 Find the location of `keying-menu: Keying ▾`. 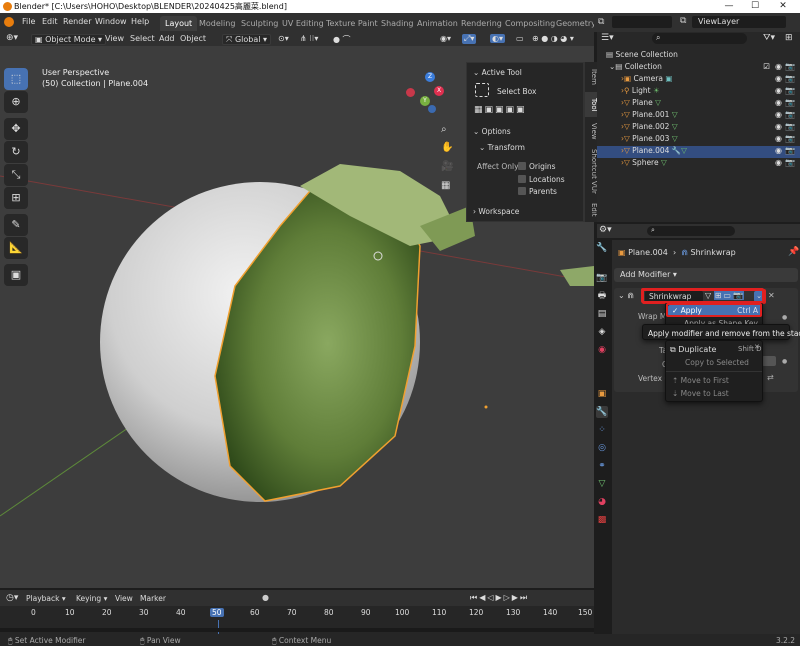

keying-menu: Keying ▾ is located at coordinates (91, 598).